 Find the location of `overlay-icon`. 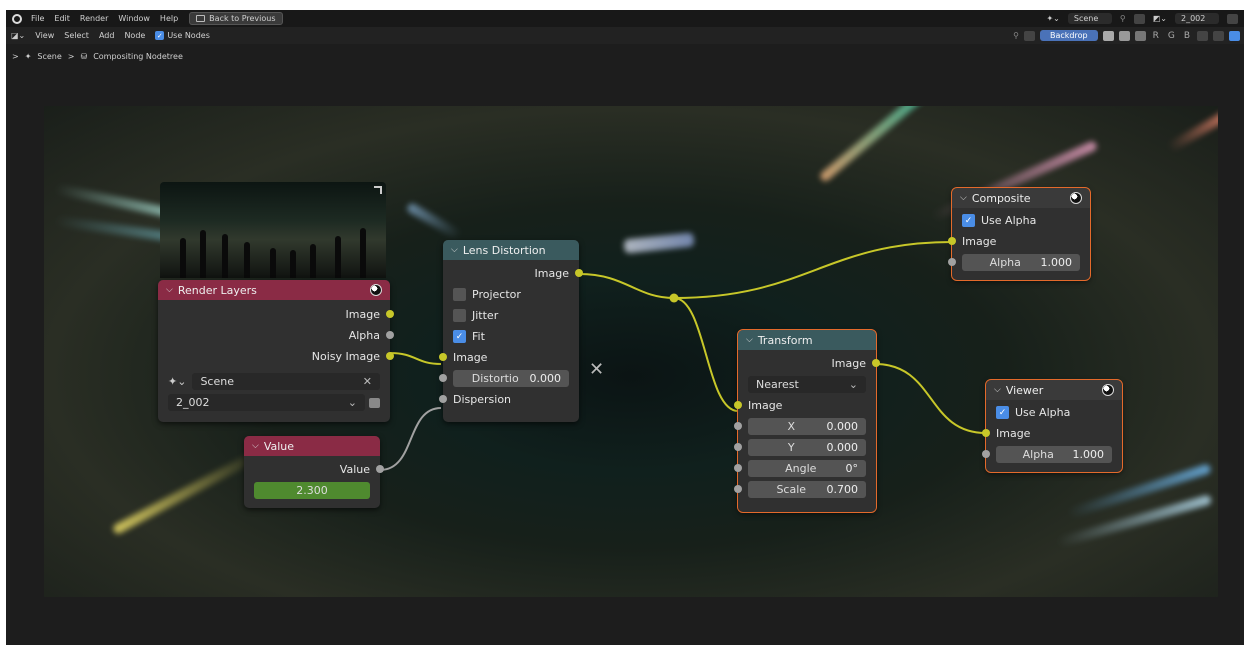

overlay-icon is located at coordinates (1218, 35).